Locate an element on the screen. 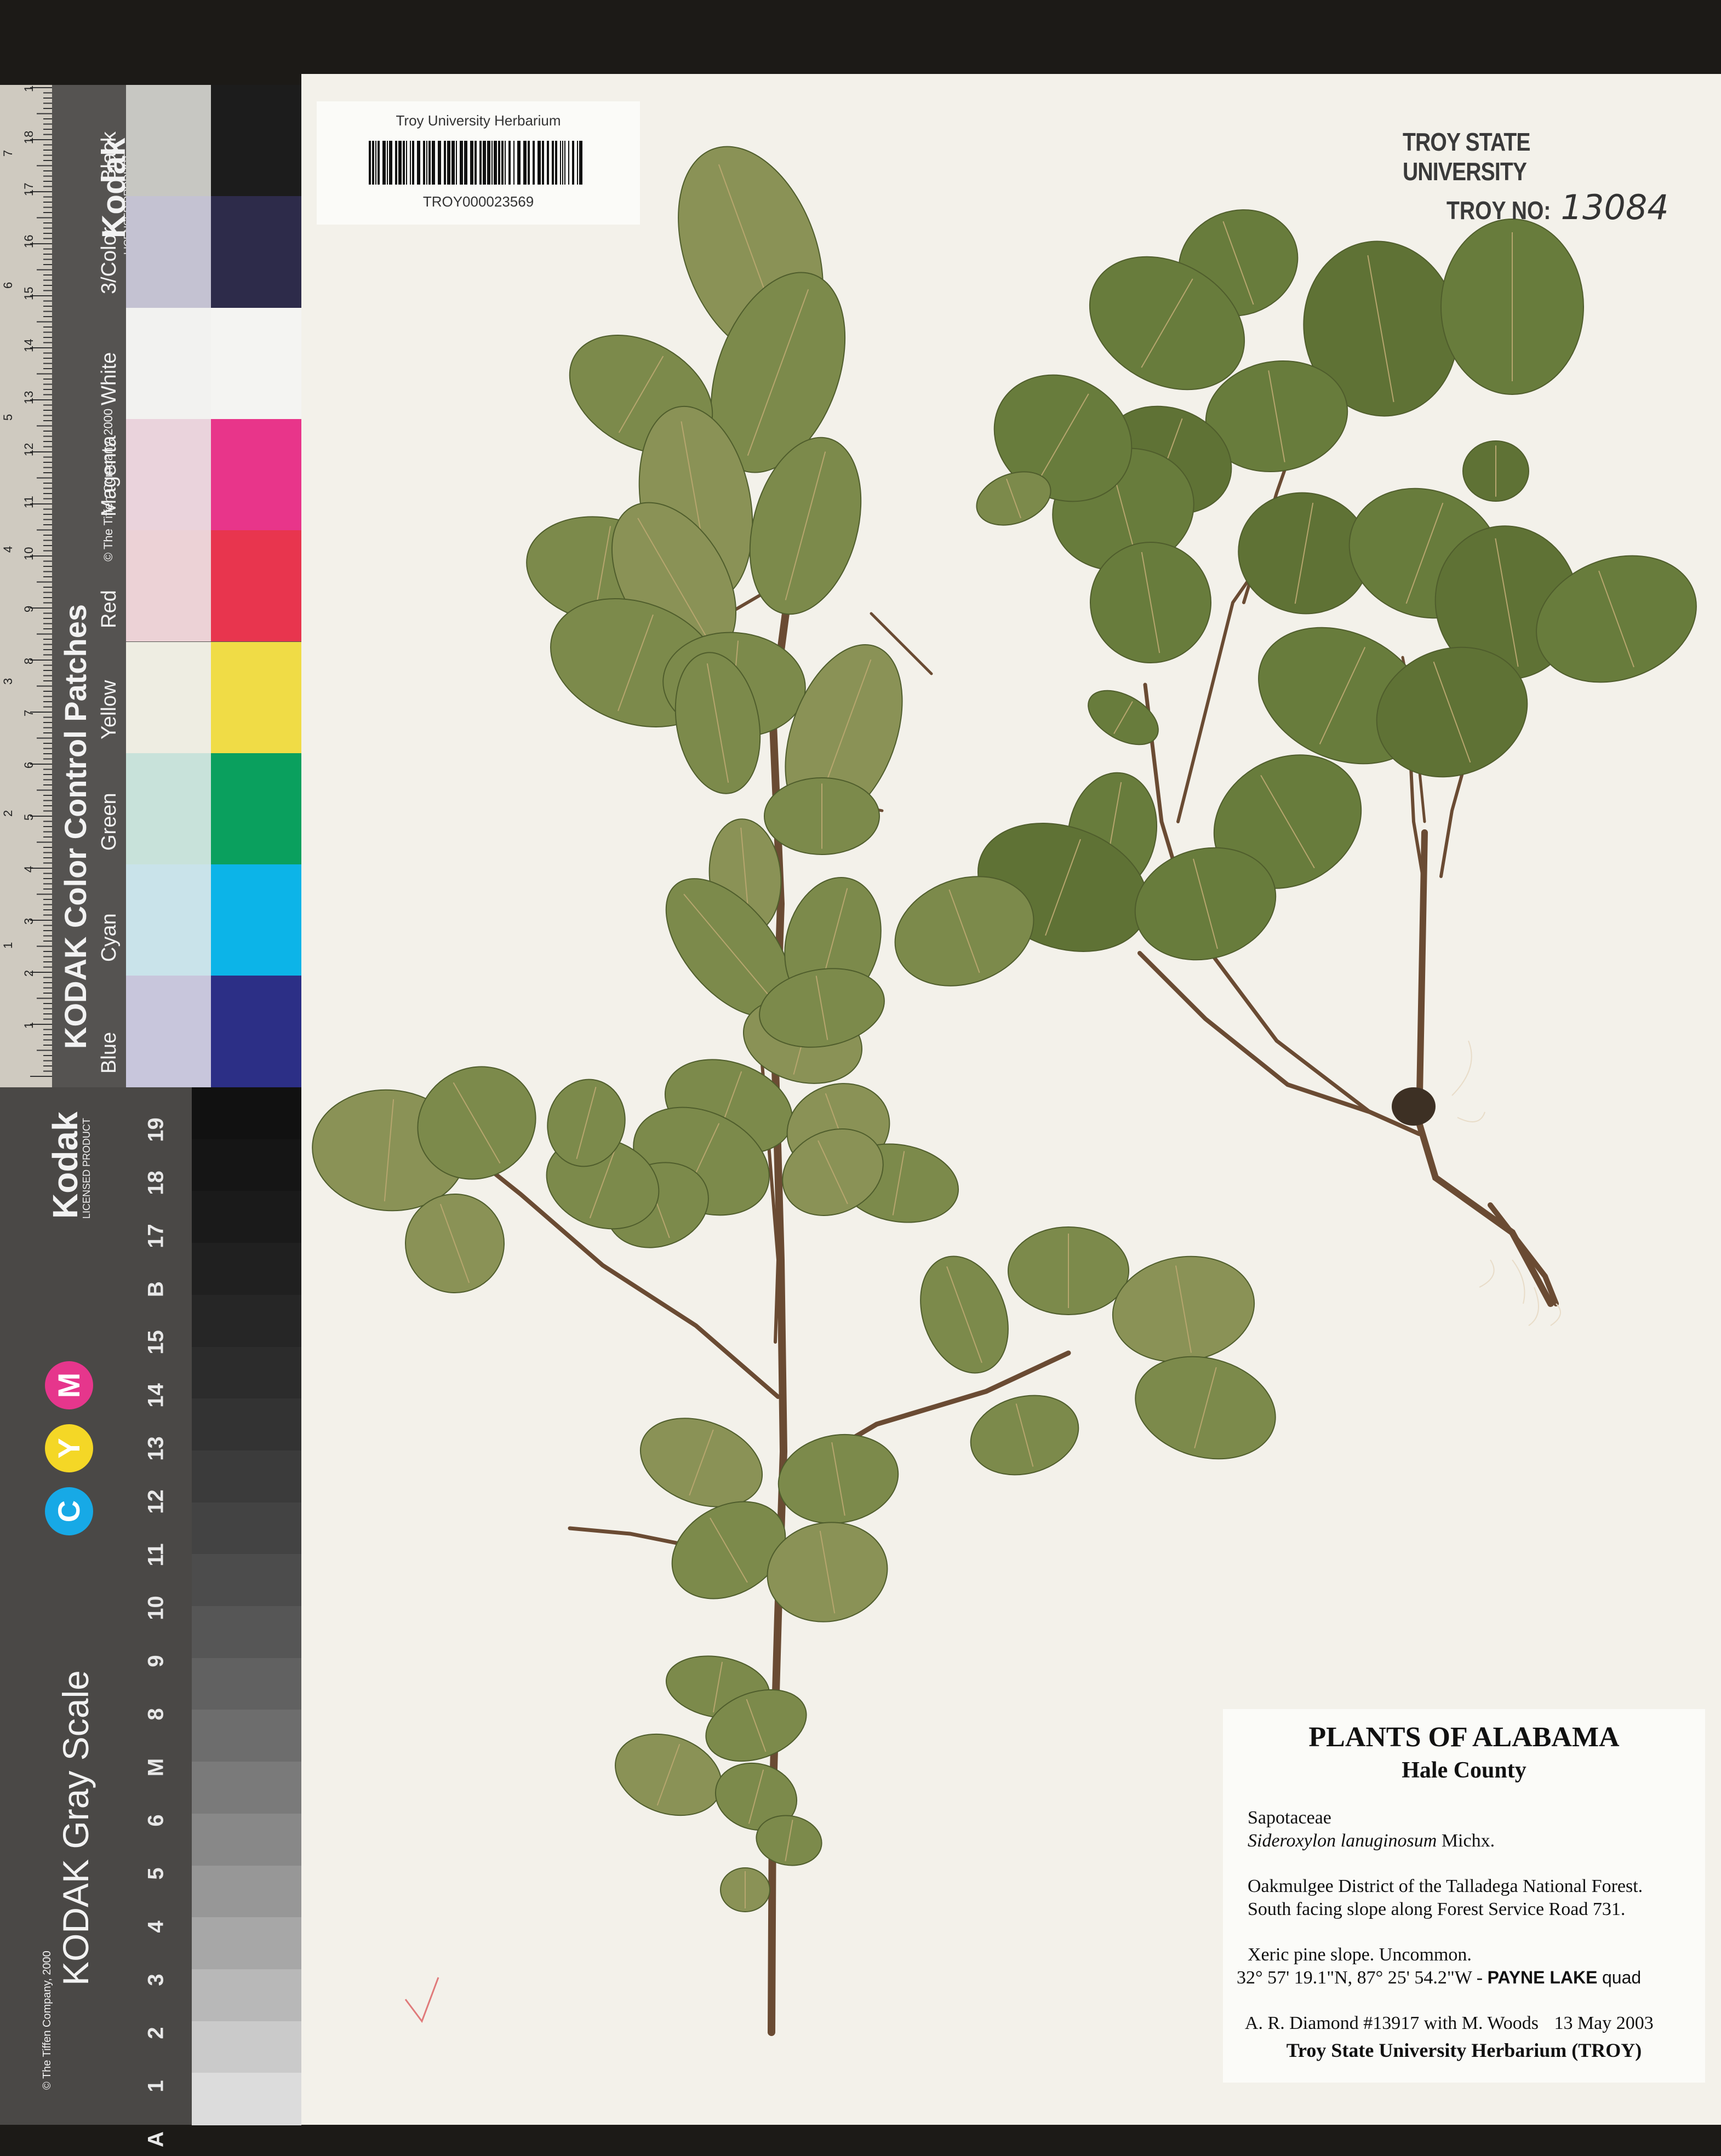 The width and height of the screenshot is (1721, 2156). stamp-line-1: TROY STATE UNIVERSITY is located at coordinates (1466, 157).